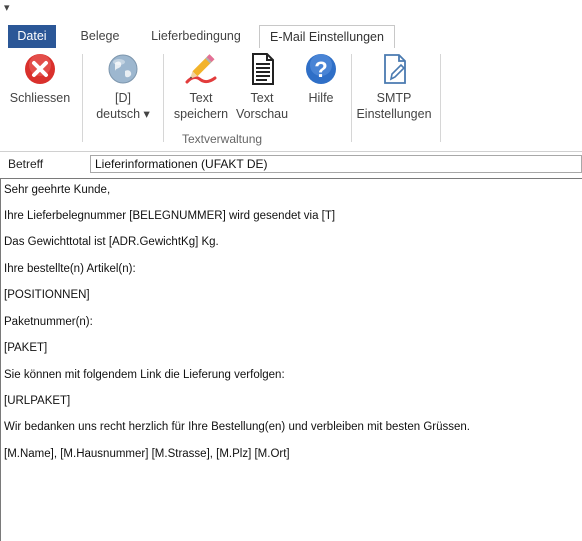 This screenshot has height=541, width=582. Describe the element at coordinates (100, 36) in the screenshot. I see `tab-belege: Belege` at that location.